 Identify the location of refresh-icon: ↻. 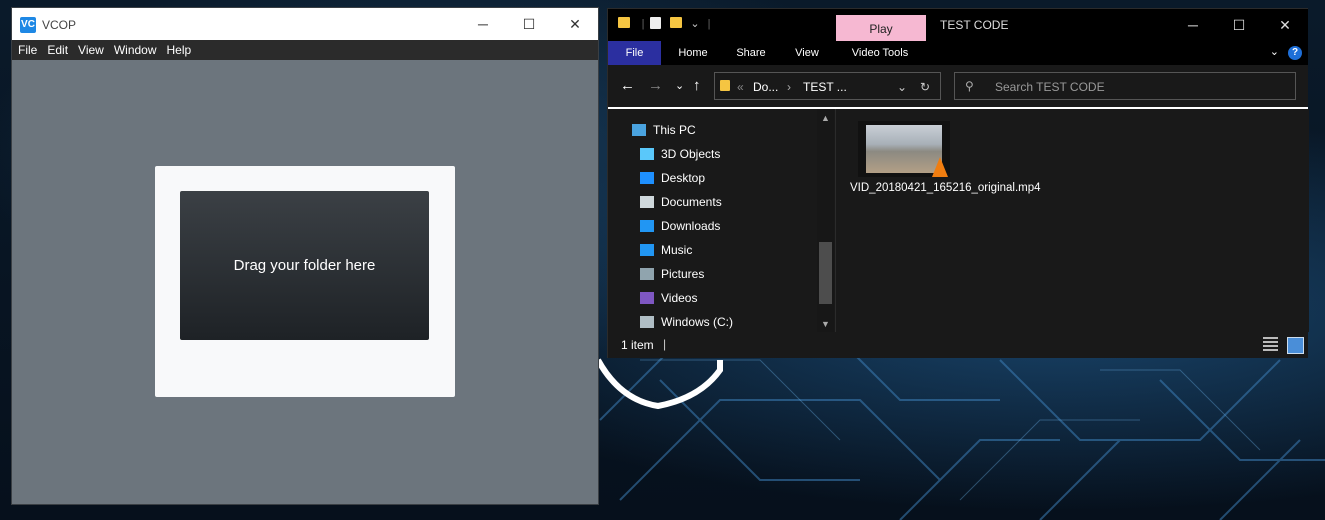
(925, 87).